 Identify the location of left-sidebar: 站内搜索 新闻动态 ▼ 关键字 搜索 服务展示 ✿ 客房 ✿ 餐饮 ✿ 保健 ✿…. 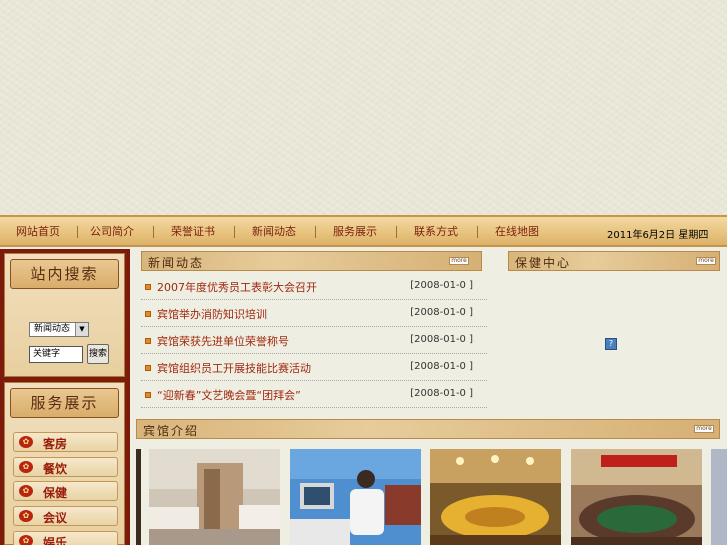
(65, 397).